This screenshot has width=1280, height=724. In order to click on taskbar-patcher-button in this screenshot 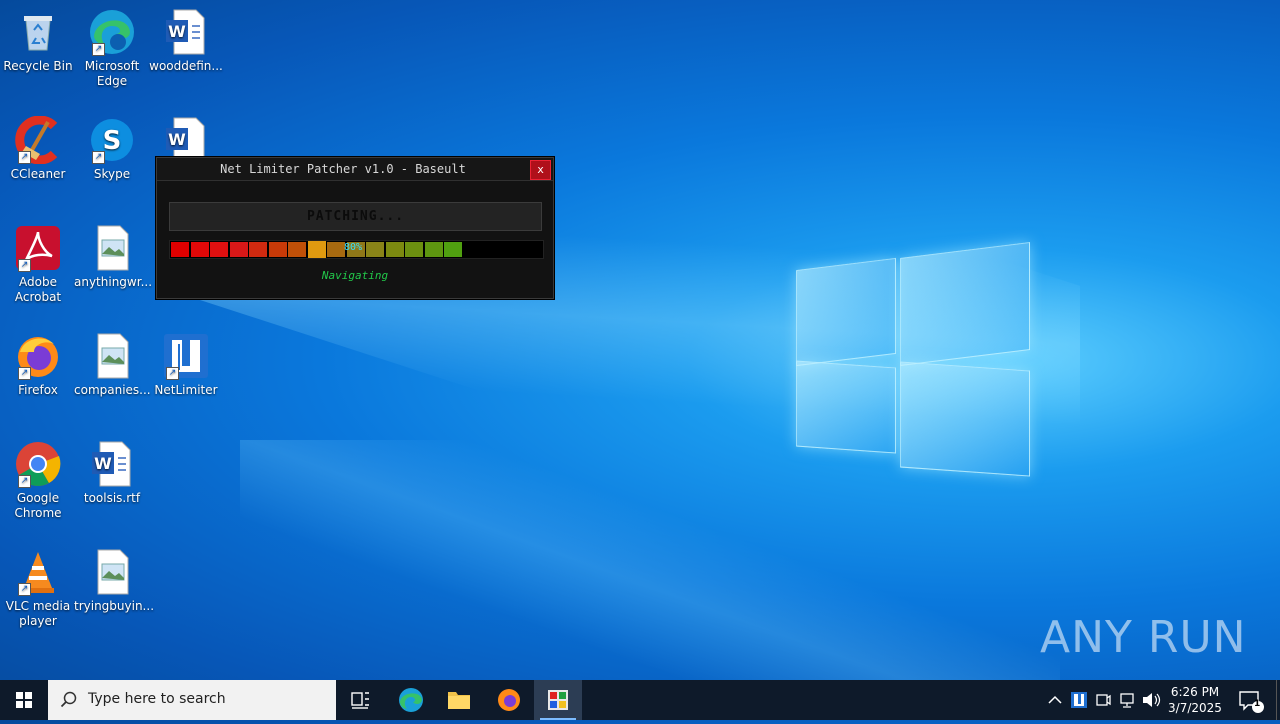, I will do `click(558, 700)`.